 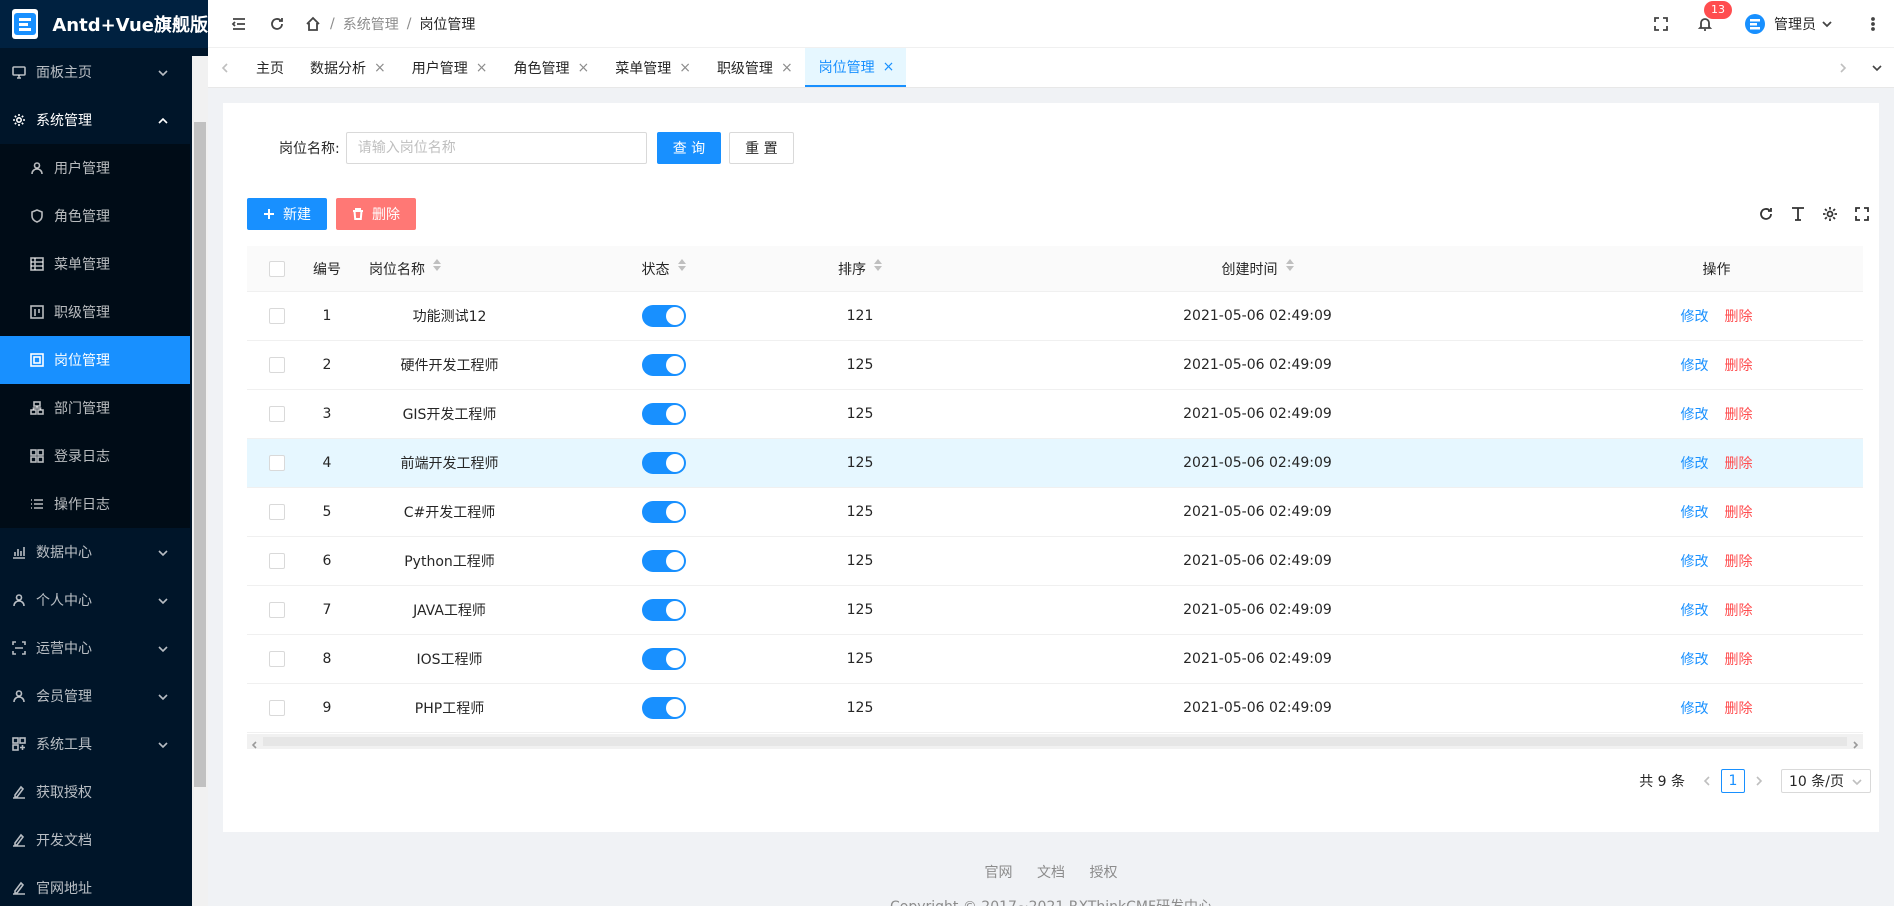 What do you see at coordinates (95, 648) in the screenshot?
I see `sidebar-item-operations: 运营中心` at bounding box center [95, 648].